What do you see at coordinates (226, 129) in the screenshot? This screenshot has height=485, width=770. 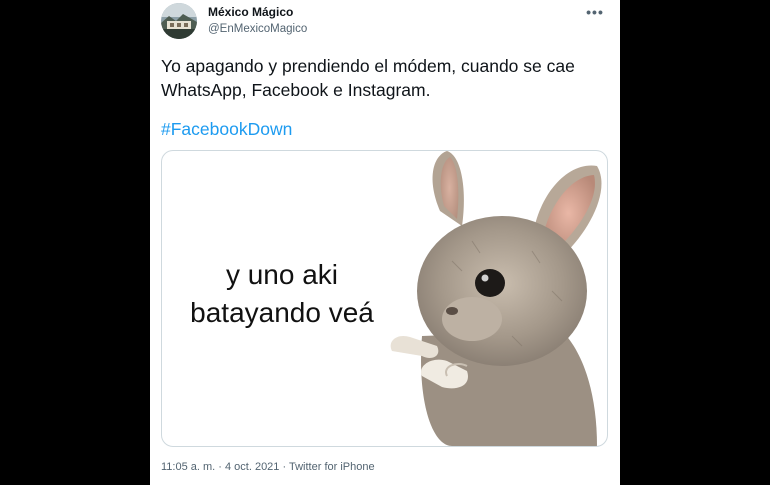 I see `hashtag-link: #FacebookDown` at bounding box center [226, 129].